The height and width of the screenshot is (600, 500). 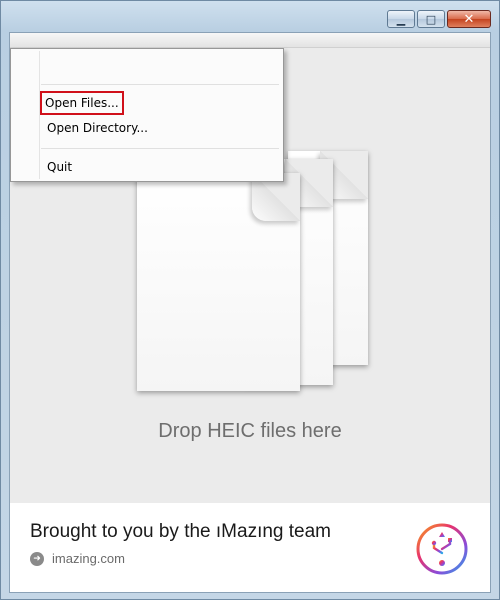 I want to click on close-button: ✕, so click(x=469, y=19).